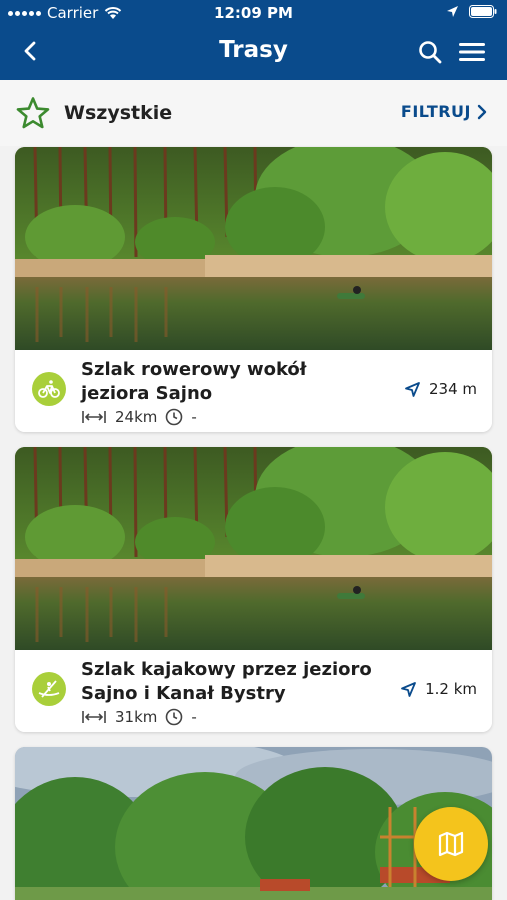  I want to click on status-bar: Carrier 12:09 PM, so click(253, 13).